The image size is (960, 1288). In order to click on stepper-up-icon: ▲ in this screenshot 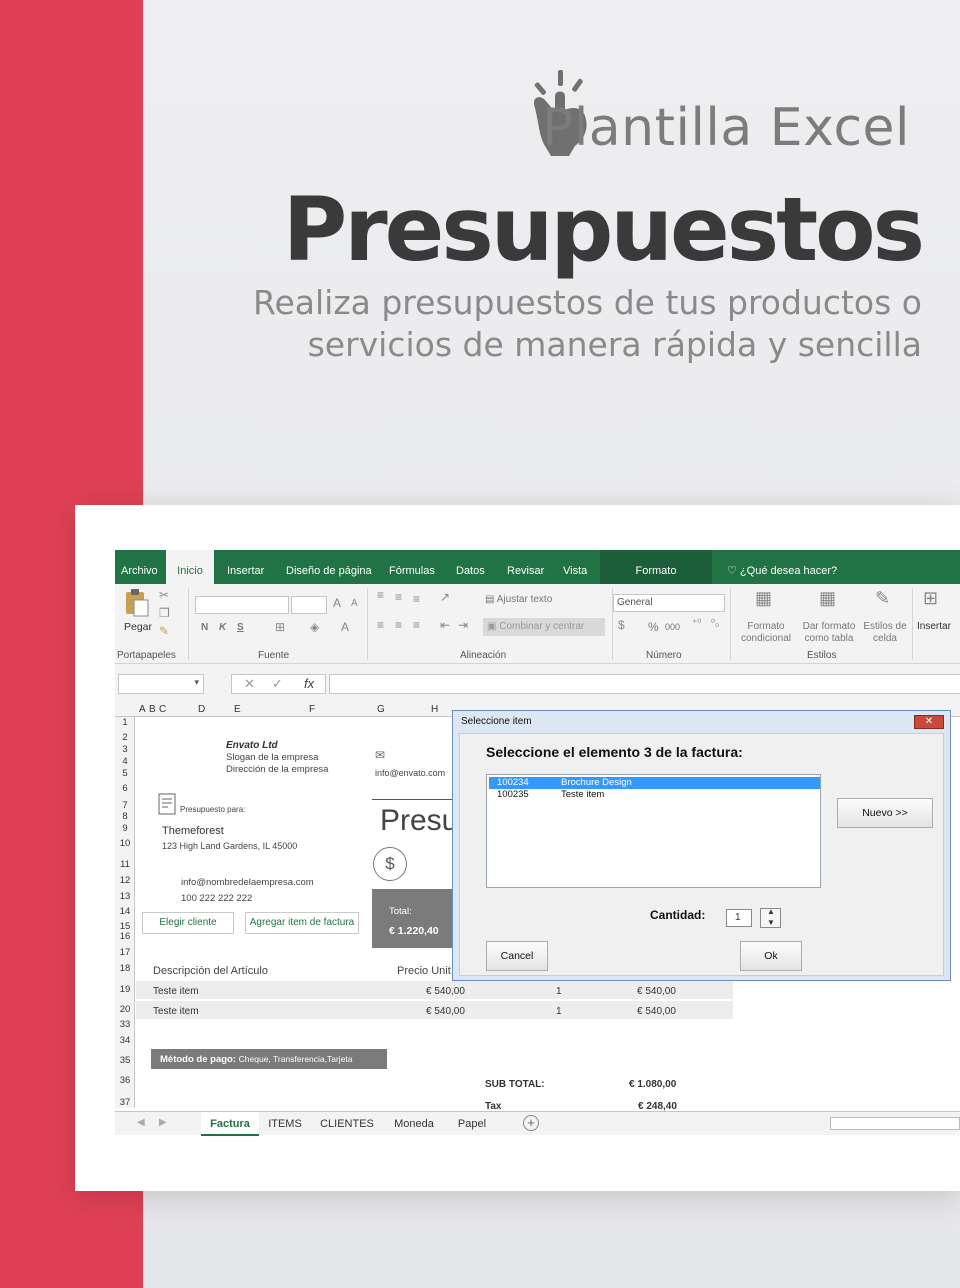, I will do `click(771, 911)`.